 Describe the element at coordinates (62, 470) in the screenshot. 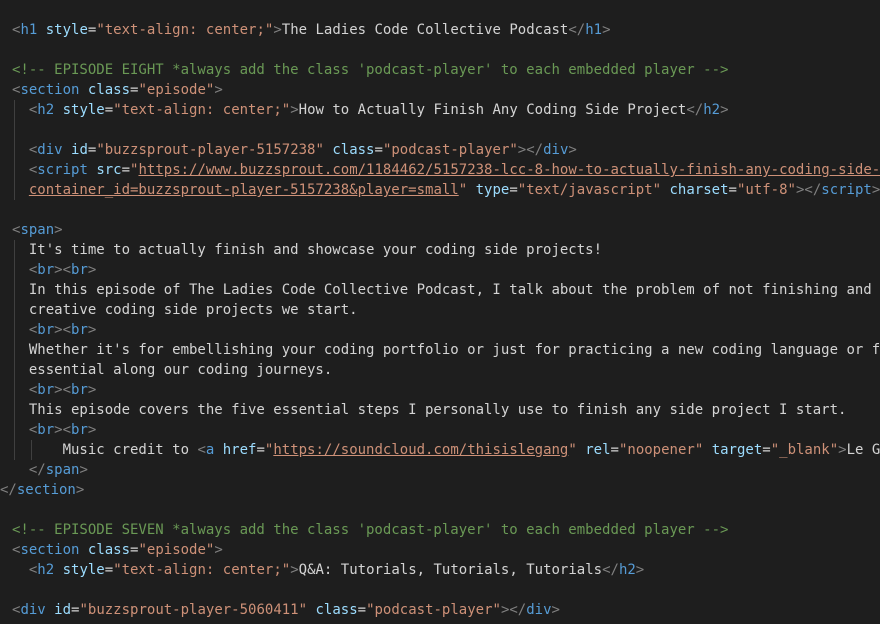

I see `code-token-tag: span` at that location.